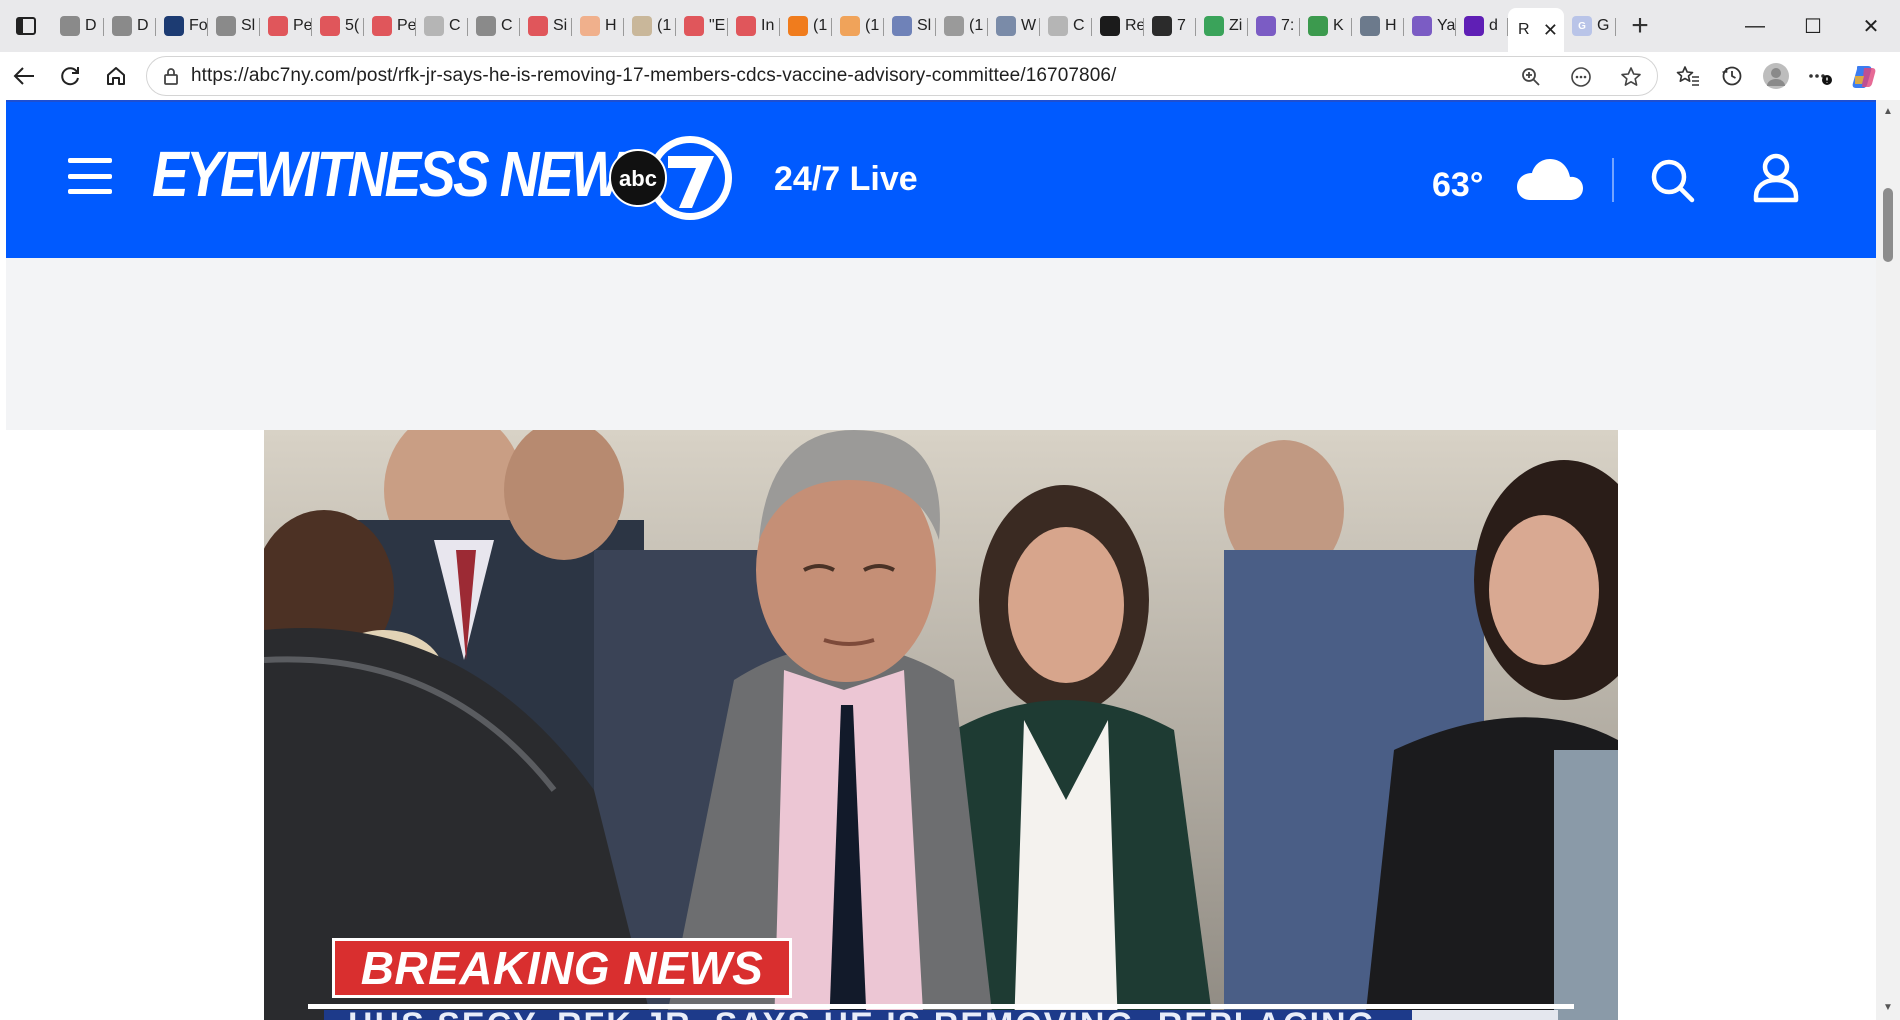  What do you see at coordinates (1672, 180) in the screenshot?
I see `search-icon` at bounding box center [1672, 180].